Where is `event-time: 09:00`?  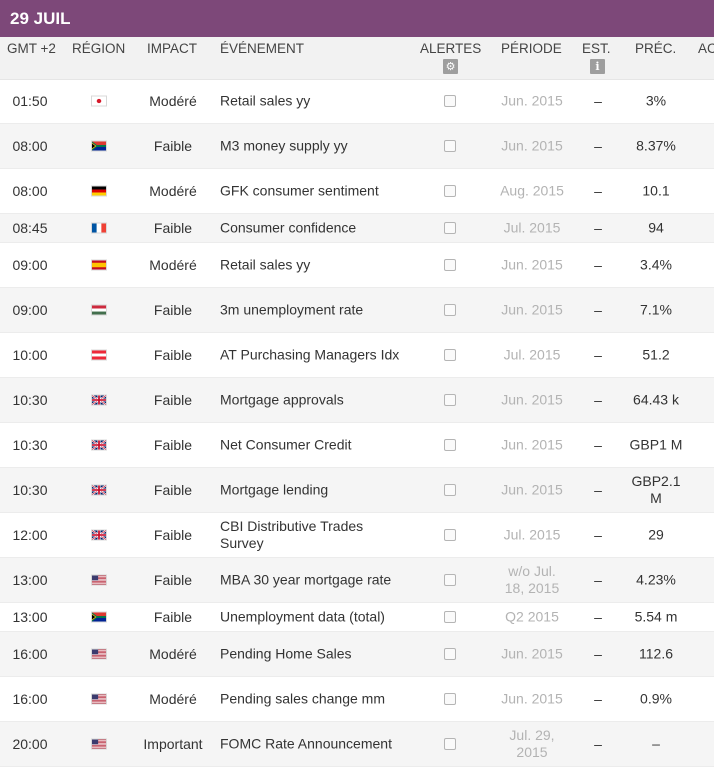 event-time: 09:00 is located at coordinates (30, 265).